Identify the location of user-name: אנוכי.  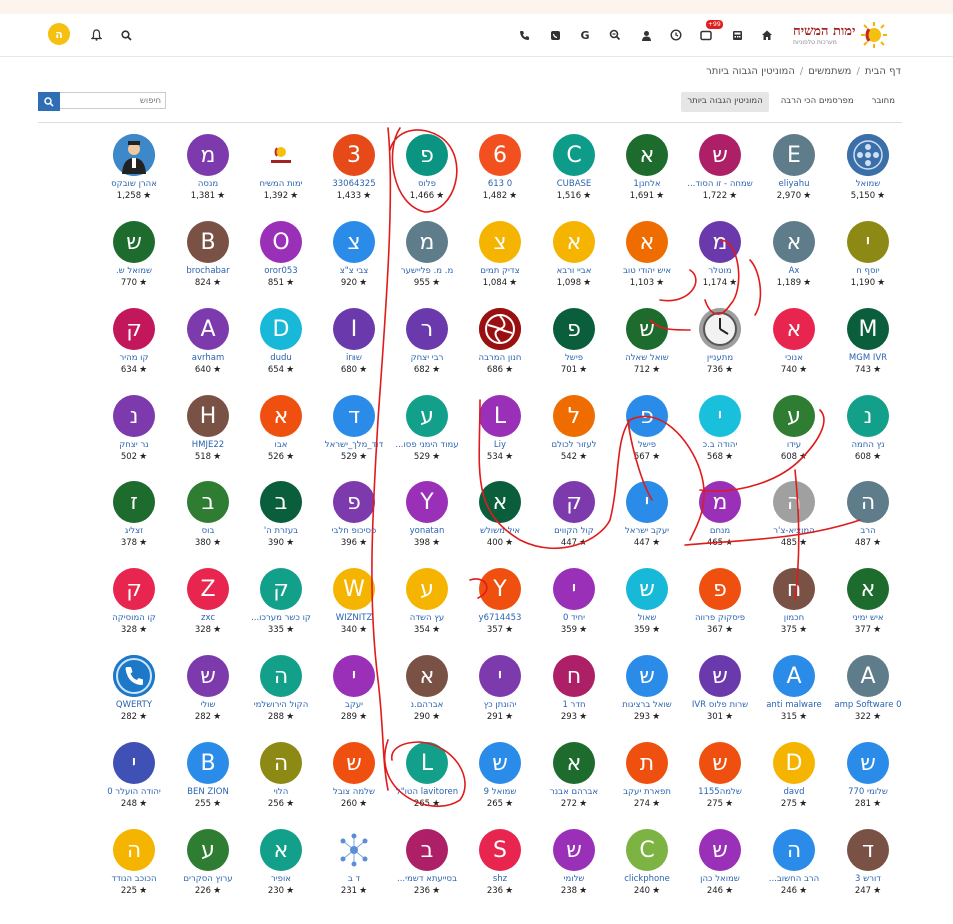
(794, 358).